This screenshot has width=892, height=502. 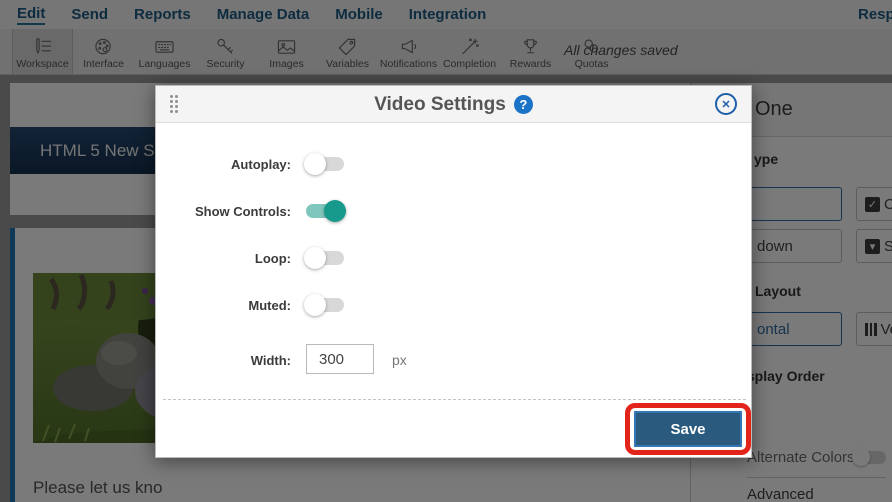 I want to click on width-unit-label: px, so click(x=399, y=360).